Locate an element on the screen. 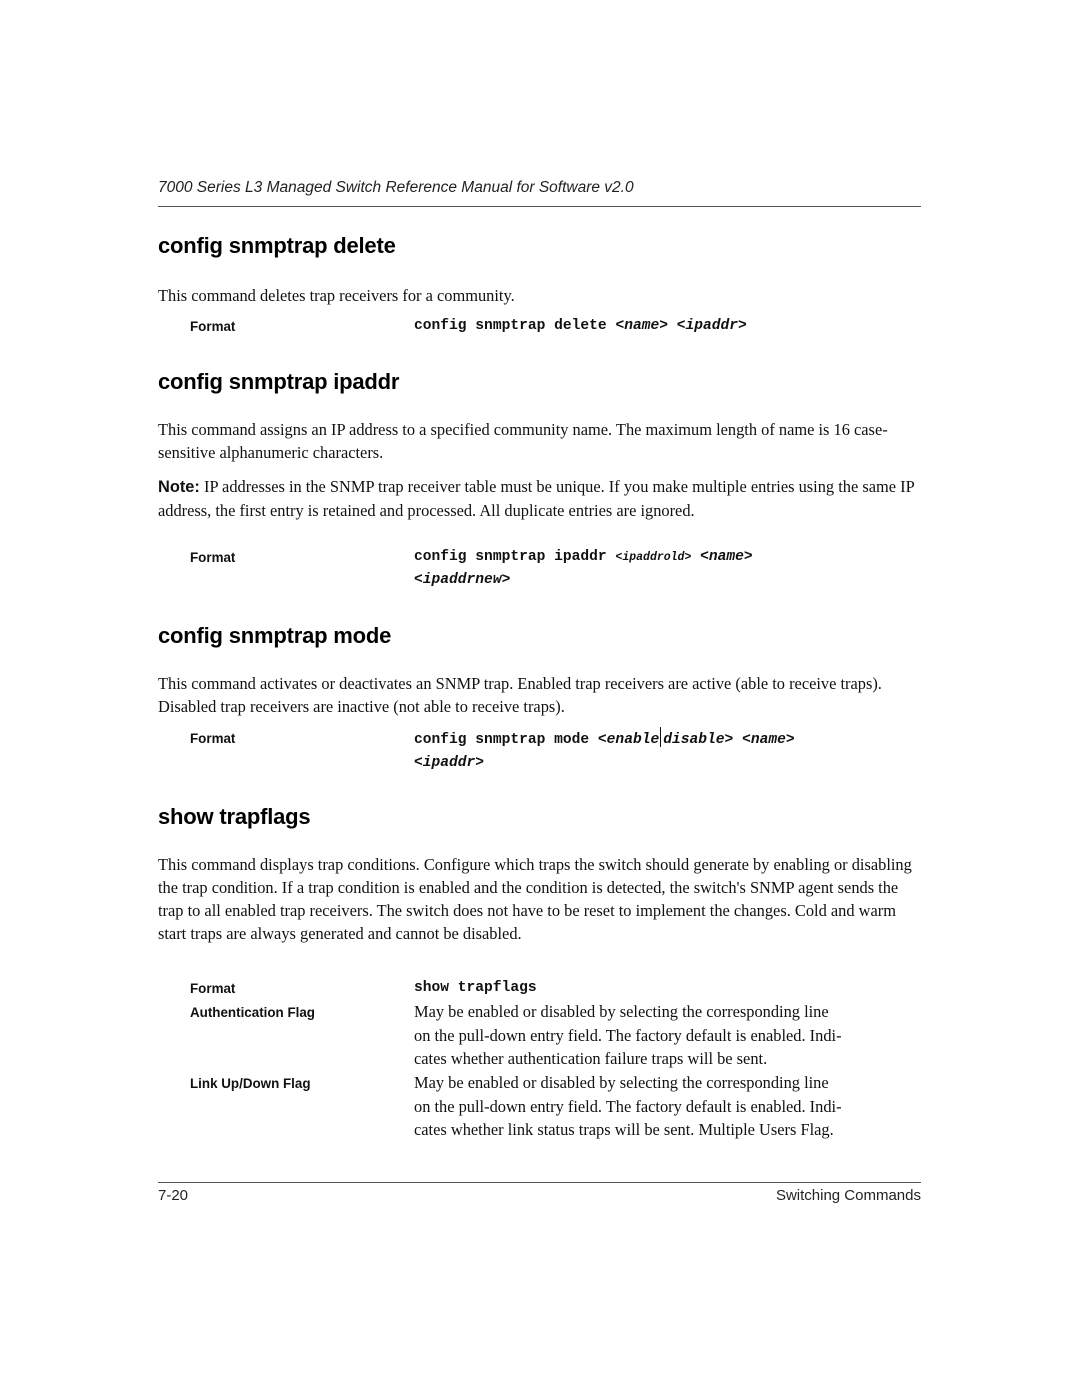  section-heading-snmptrap-mode: config snmptrap mode is located at coordinates (275, 635).